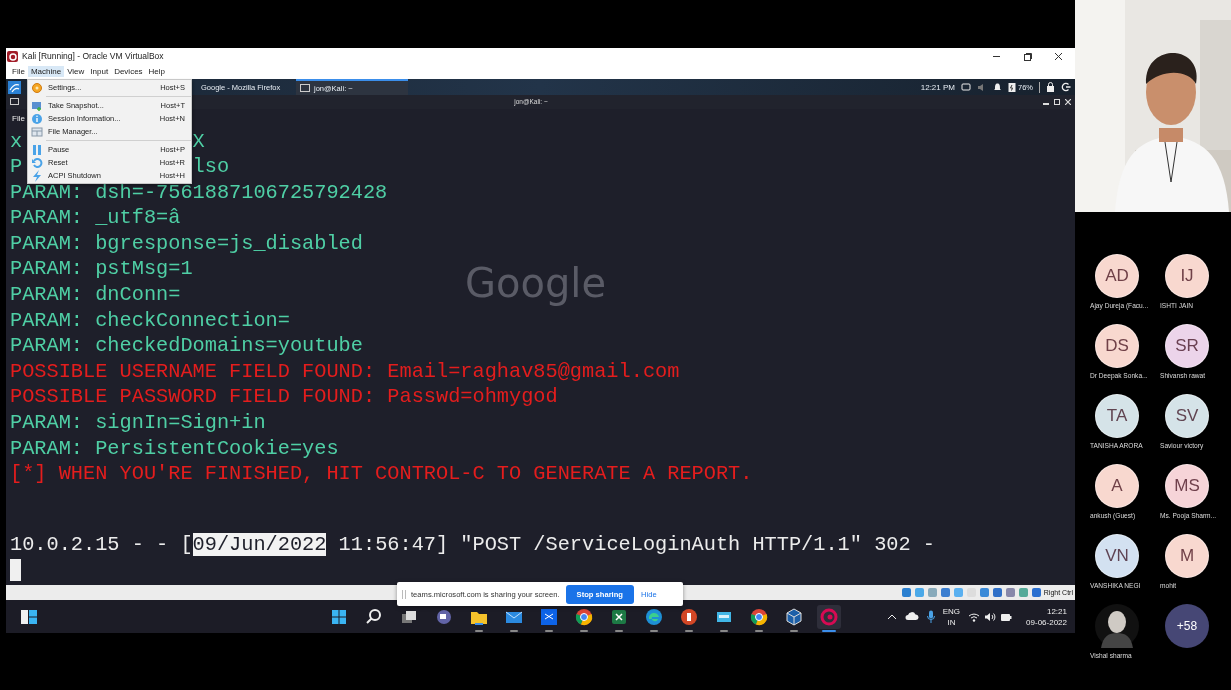  Describe the element at coordinates (345, 371) in the screenshot. I see `terminal-line: POSSIBLE USERNAME FIELD FOUND: Email=raghav85@gmail.com` at that location.